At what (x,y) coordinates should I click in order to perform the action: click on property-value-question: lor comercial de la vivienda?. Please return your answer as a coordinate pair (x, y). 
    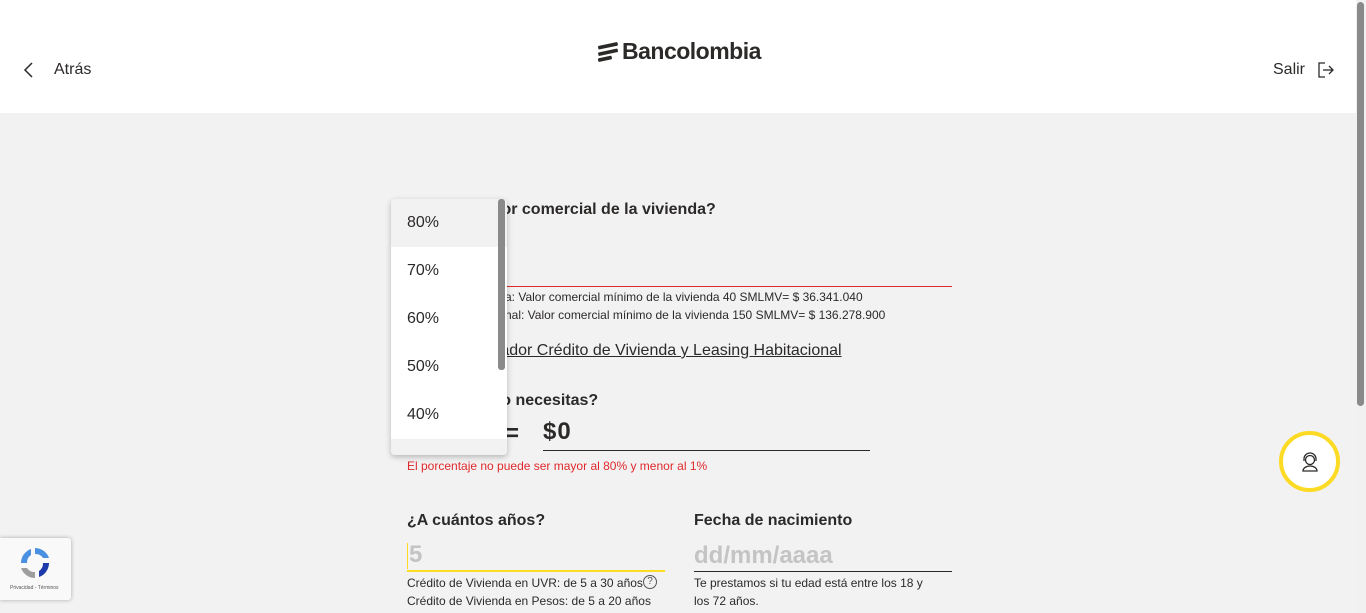
    Looking at the image, I should click on (606, 209).